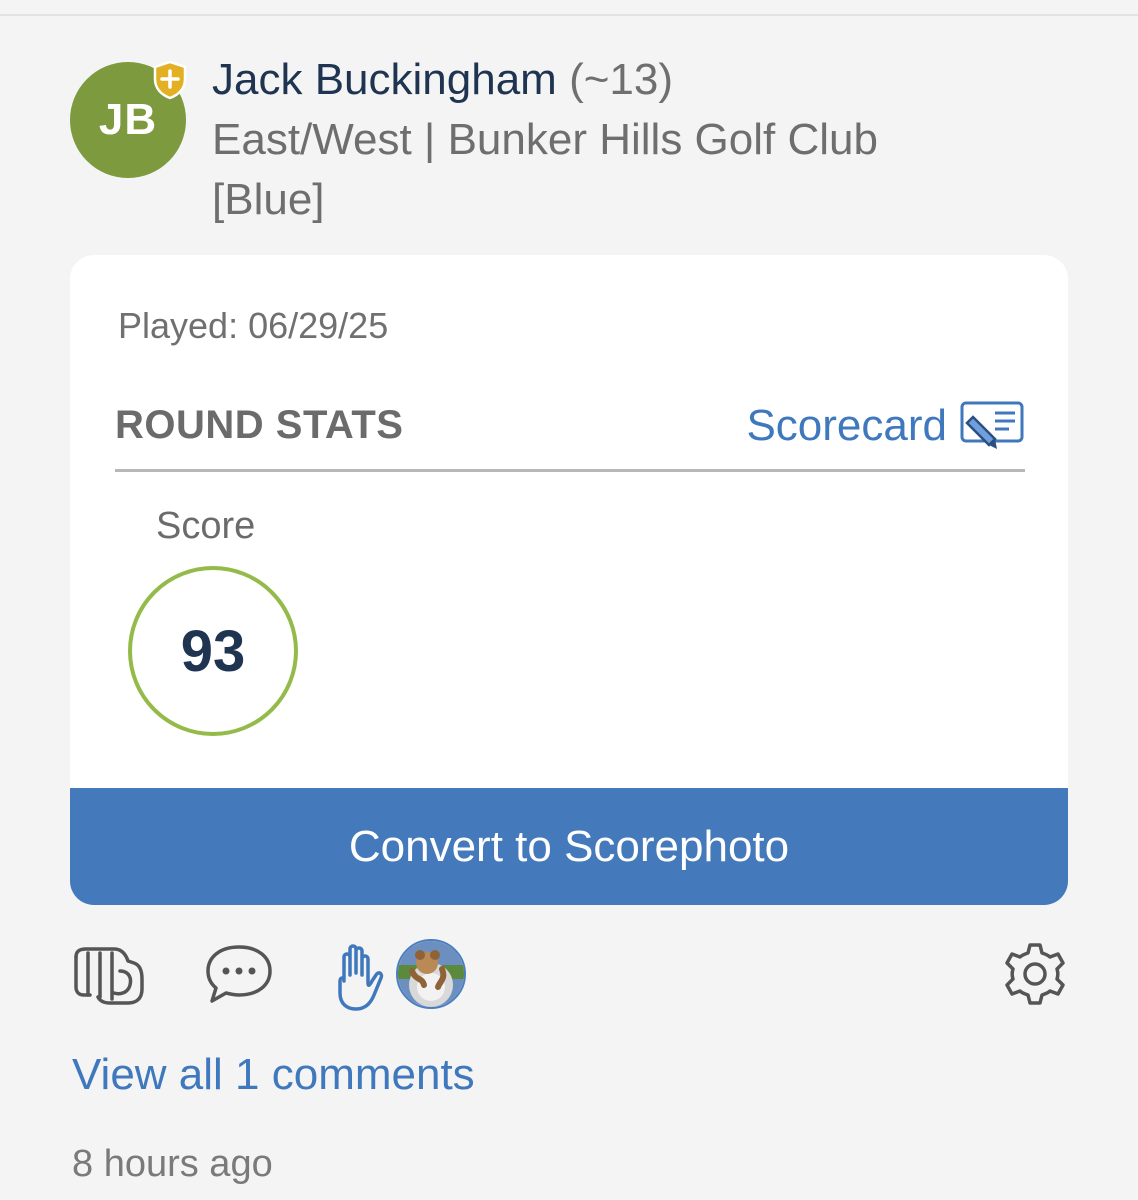 The height and width of the screenshot is (1200, 1138). What do you see at coordinates (170, 80) in the screenshot?
I see `shield-plus-icon` at bounding box center [170, 80].